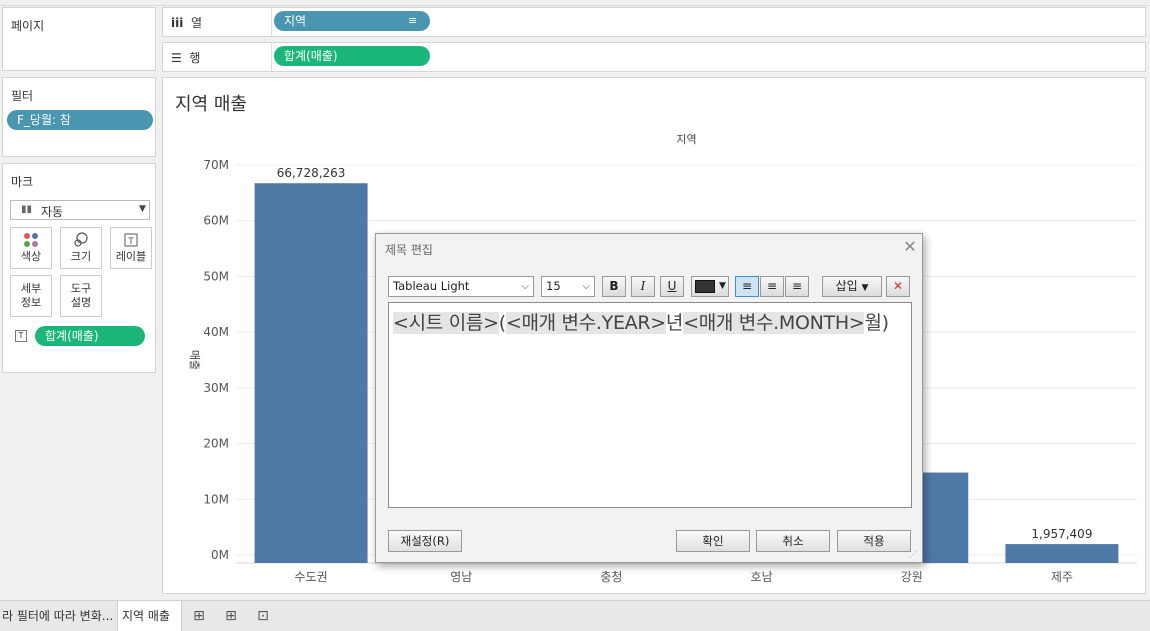 This screenshot has width=1150, height=631. I want to click on title-text: <시트 이름>(<매개 변수.YEAR>년<매개 변수.MONTH>월), so click(641, 321).